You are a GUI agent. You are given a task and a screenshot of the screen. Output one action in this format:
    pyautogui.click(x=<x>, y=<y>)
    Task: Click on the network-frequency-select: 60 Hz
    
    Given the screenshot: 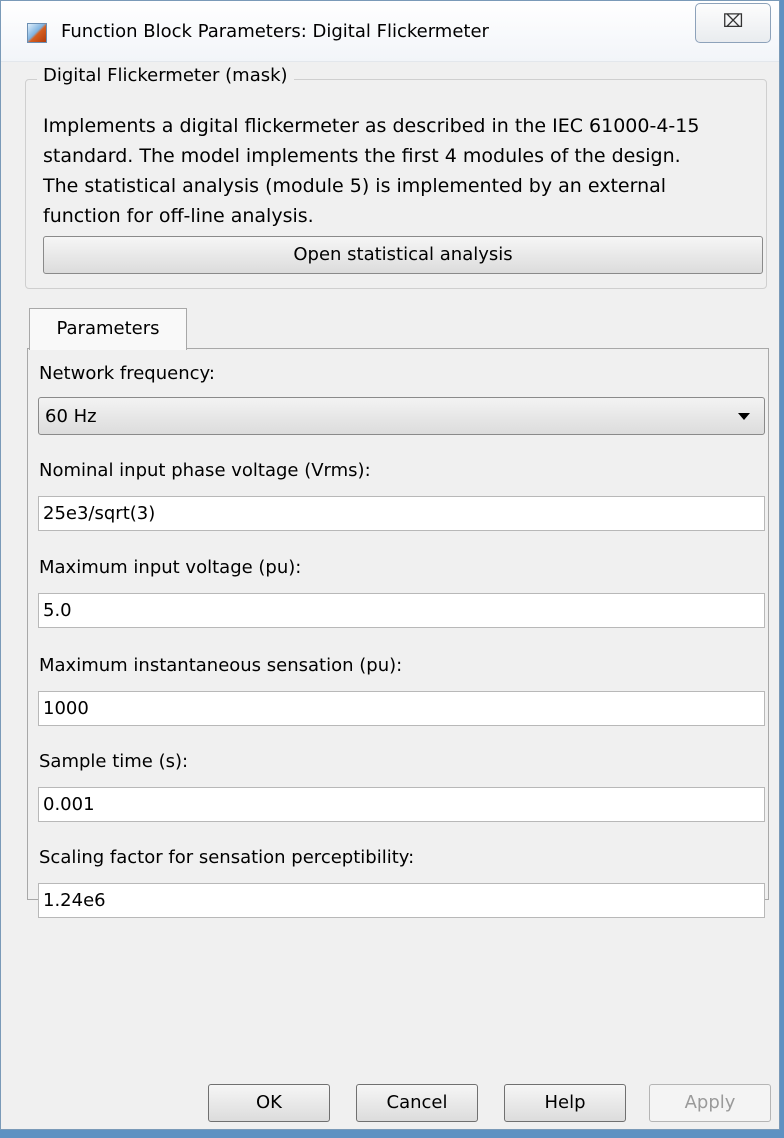 What is the action you would take?
    pyautogui.click(x=401, y=416)
    